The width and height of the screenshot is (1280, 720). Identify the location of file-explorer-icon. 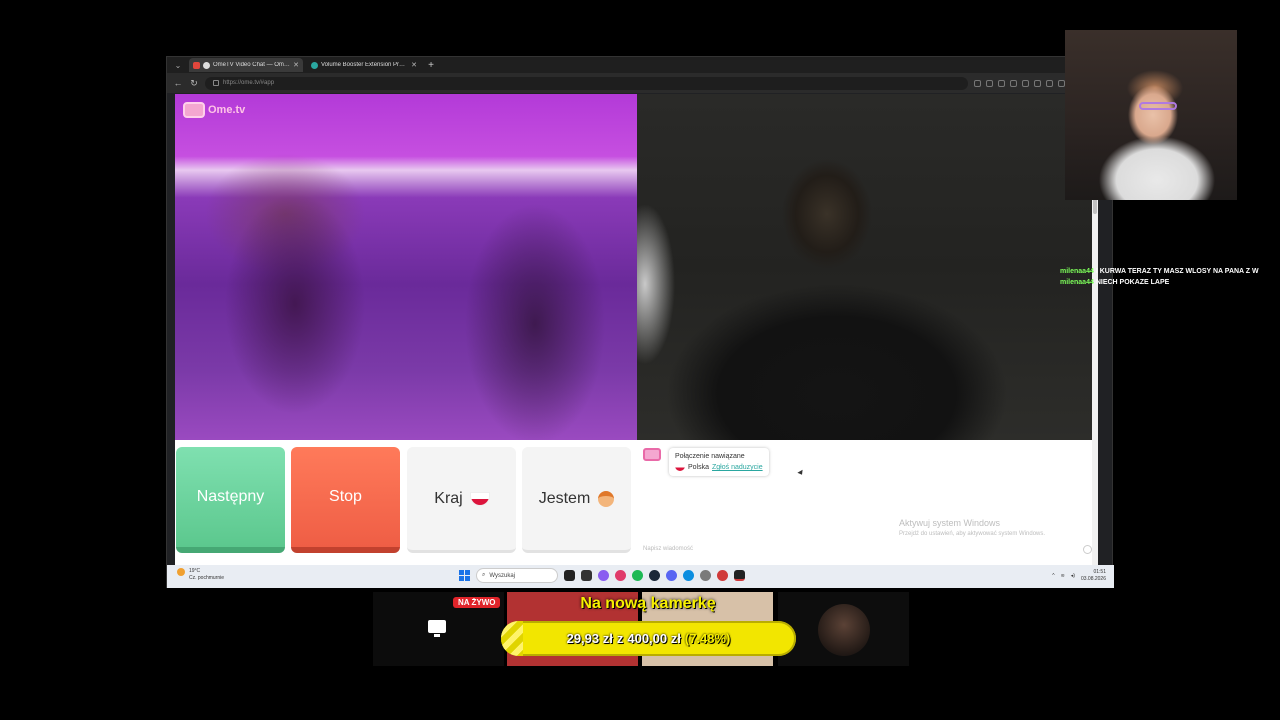
(586, 575).